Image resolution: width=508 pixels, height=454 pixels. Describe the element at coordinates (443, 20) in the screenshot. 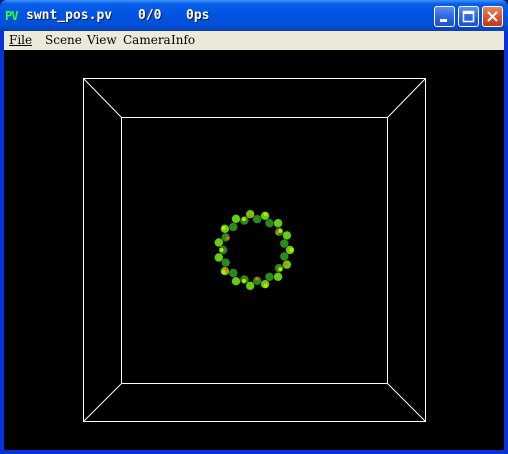

I see `minimize-icon` at that location.